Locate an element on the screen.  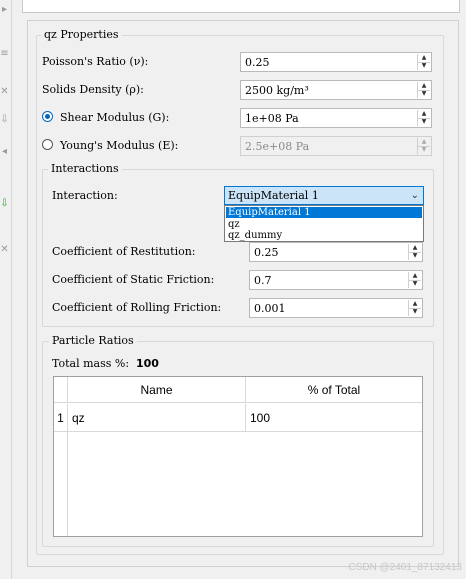
row-header-column is located at coordinates (61, 484).